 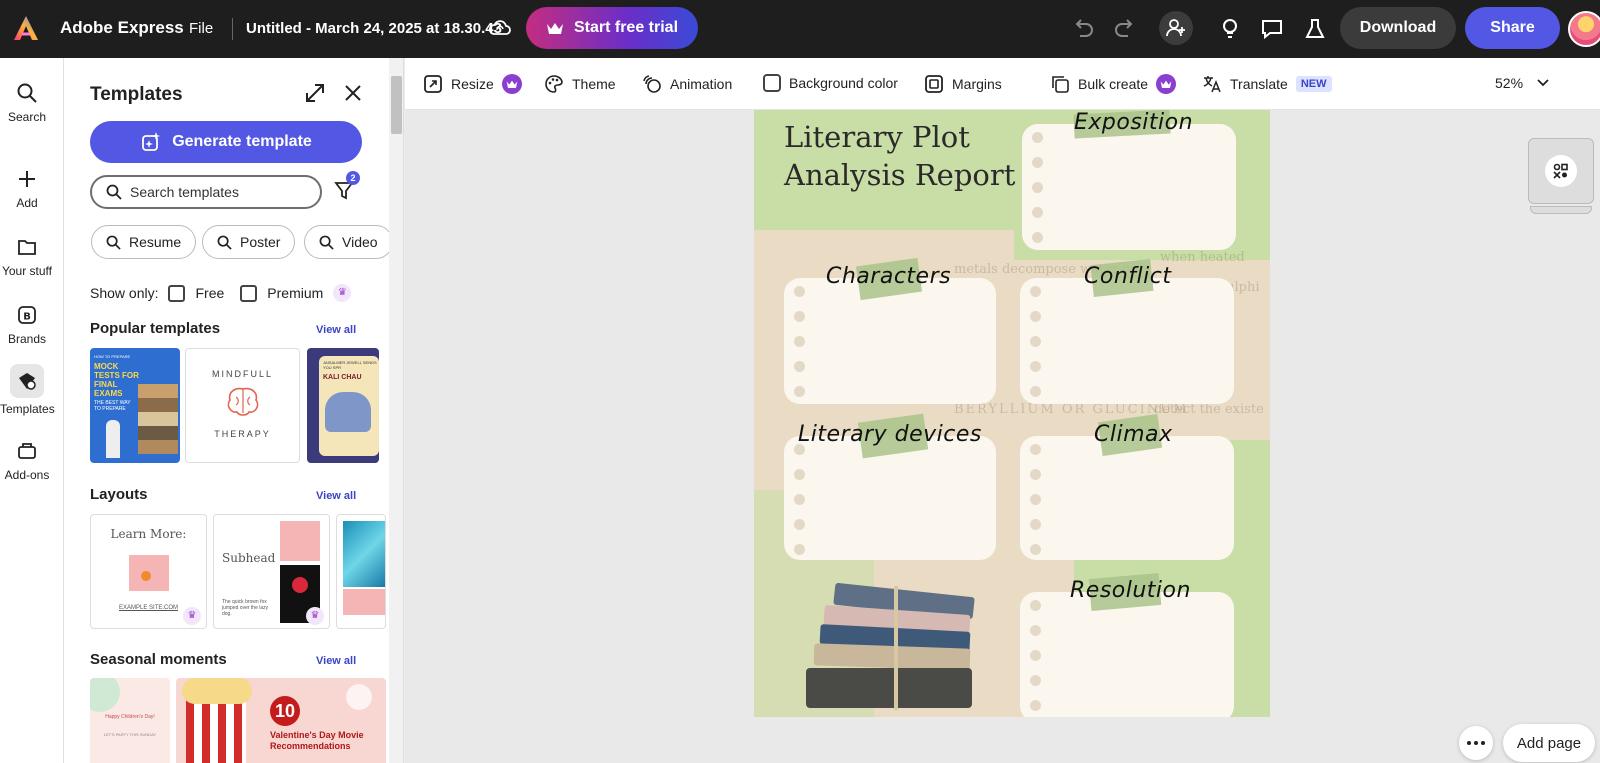 What do you see at coordinates (830, 83) in the screenshot?
I see `background-color-button: Background color` at bounding box center [830, 83].